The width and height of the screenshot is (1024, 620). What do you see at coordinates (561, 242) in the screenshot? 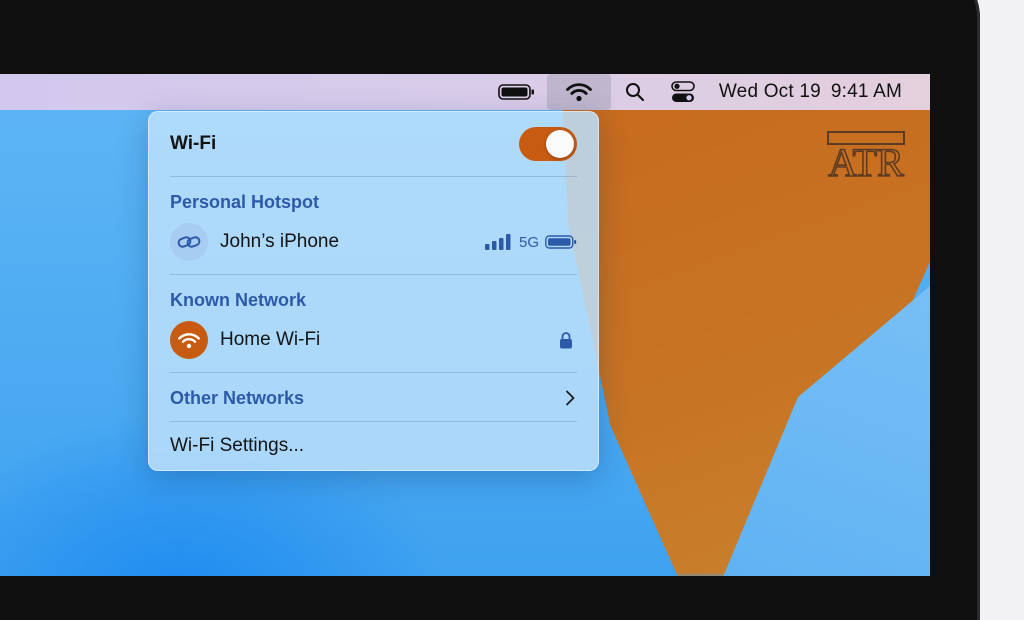
I see `hotspot-battery-icon` at bounding box center [561, 242].